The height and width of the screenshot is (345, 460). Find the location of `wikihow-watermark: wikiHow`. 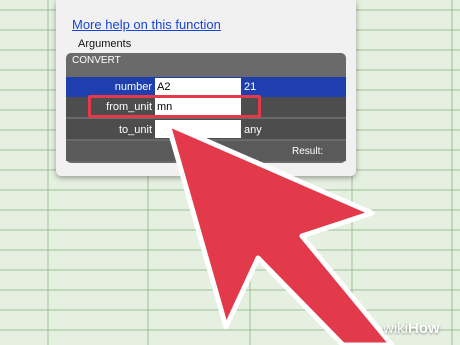

wikihow-watermark: wikiHow is located at coordinates (411, 328).